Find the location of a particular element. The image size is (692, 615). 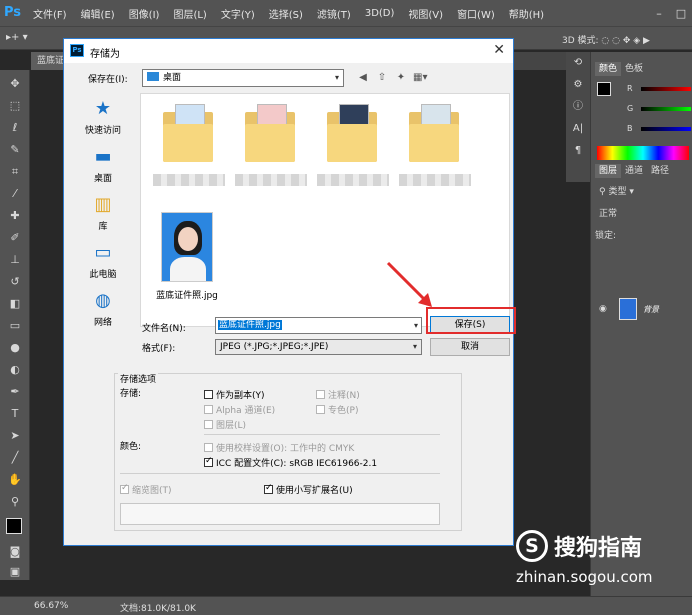

marquee-tool-icon: ⬚ is located at coordinates (15, 106).